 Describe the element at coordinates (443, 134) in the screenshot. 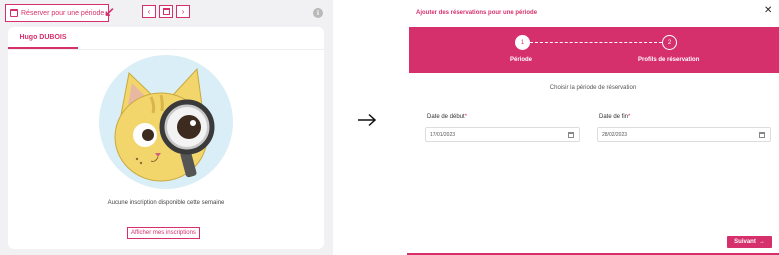

I see `start-date-value: 17/01/2023` at that location.